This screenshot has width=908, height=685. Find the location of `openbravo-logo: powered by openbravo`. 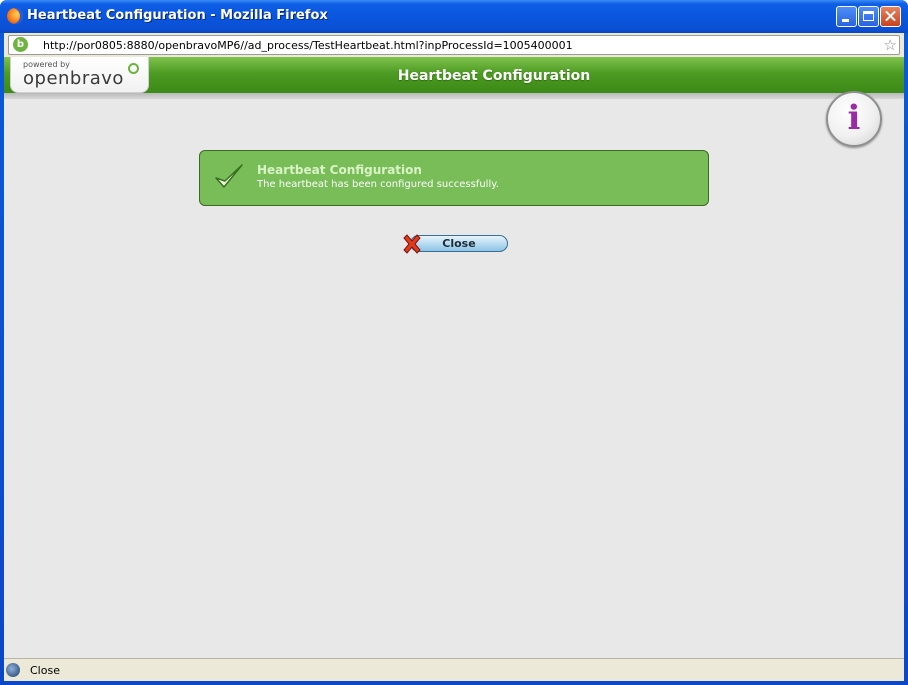

openbravo-logo: powered by openbravo is located at coordinates (79, 75).